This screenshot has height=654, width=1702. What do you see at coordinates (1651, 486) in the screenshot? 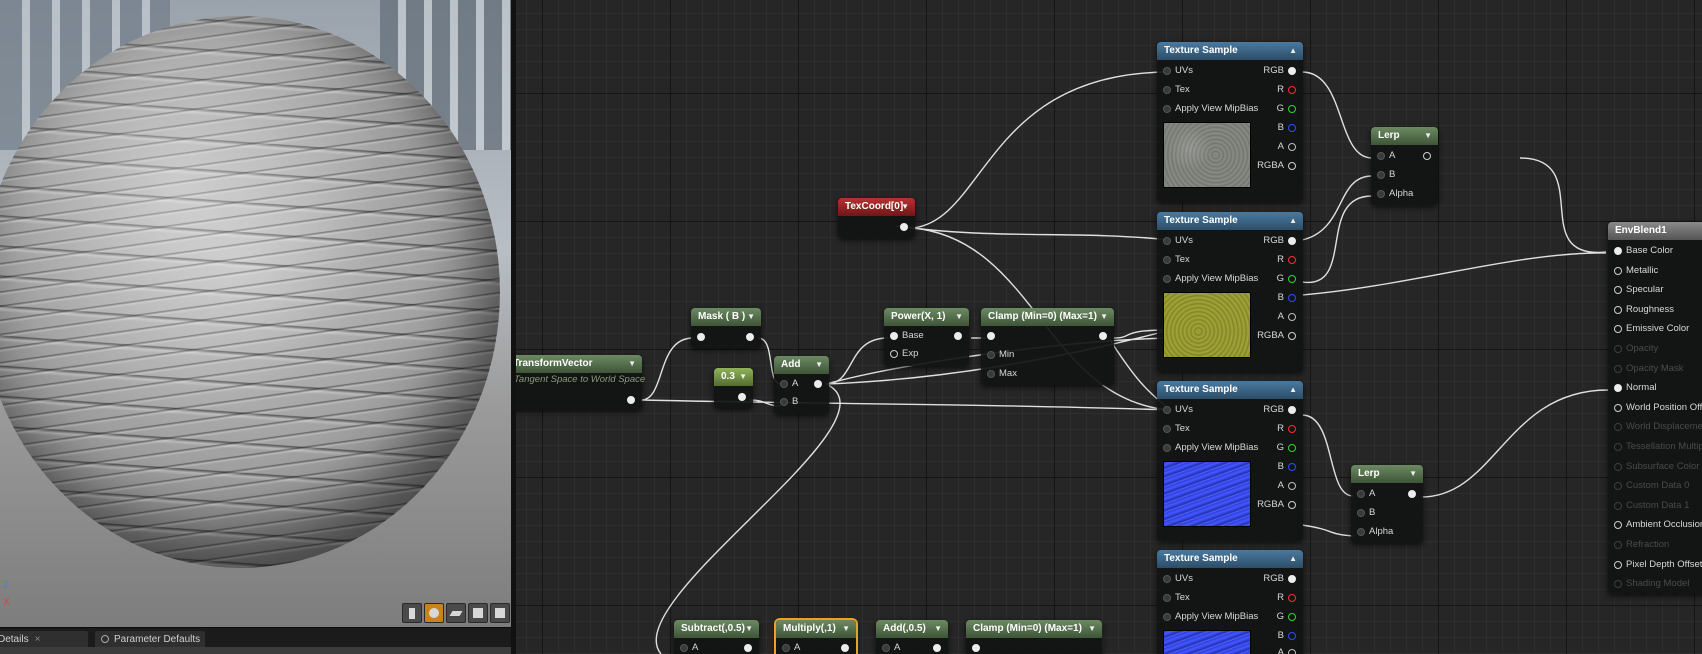
I see `result-pin: Custom Data 0` at bounding box center [1651, 486].